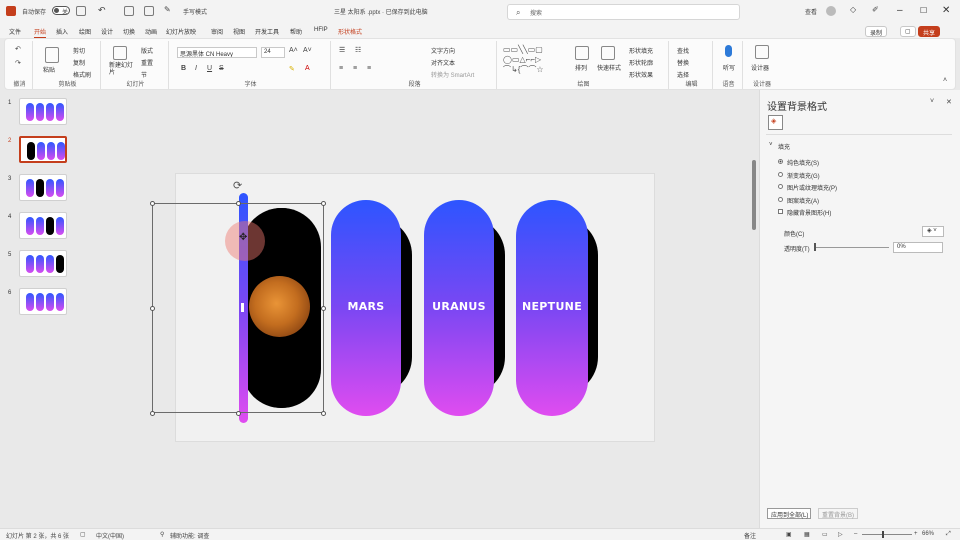 Image resolution: width=960 pixels, height=540 pixels. Describe the element at coordinates (293, 50) in the screenshot. I see `grow-font-icon: A˄` at that location.